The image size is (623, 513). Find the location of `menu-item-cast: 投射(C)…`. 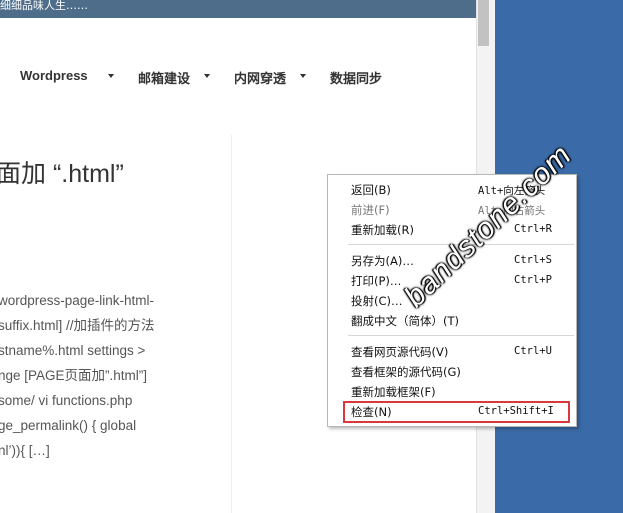

menu-item-cast: 投射(C)… is located at coordinates (377, 301).